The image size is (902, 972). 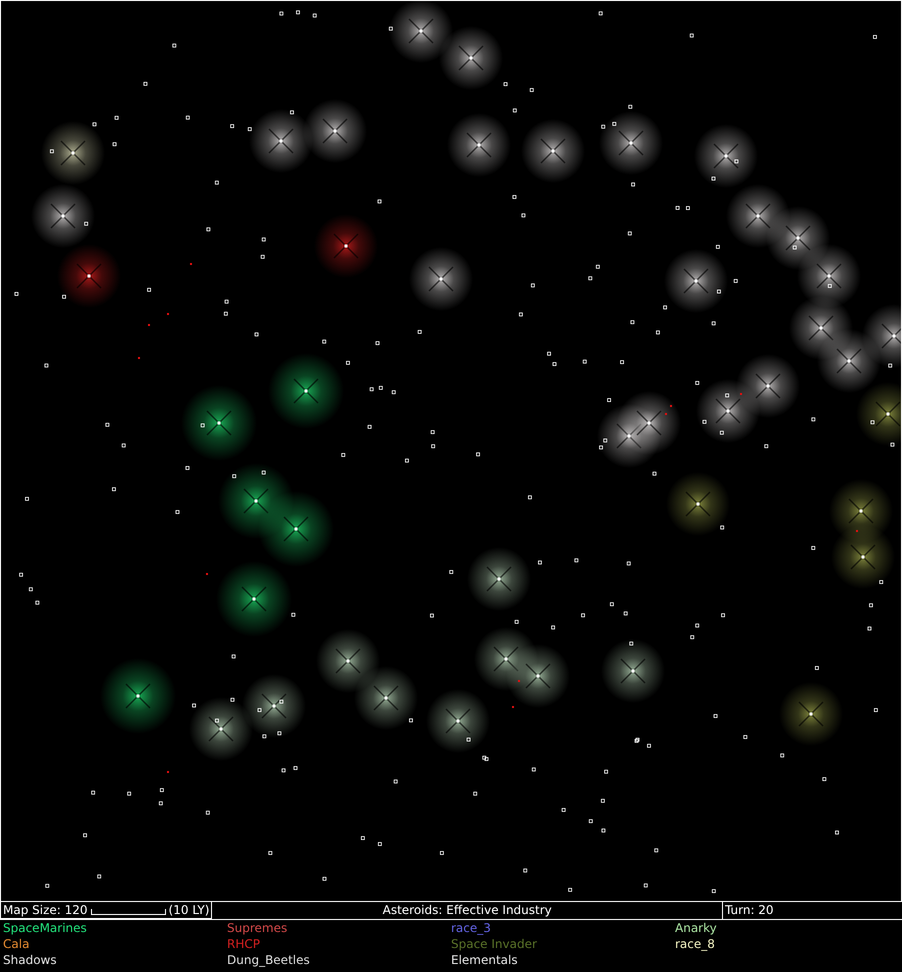 What do you see at coordinates (269, 960) in the screenshot?
I see `race-name: Dung_Beetles` at bounding box center [269, 960].